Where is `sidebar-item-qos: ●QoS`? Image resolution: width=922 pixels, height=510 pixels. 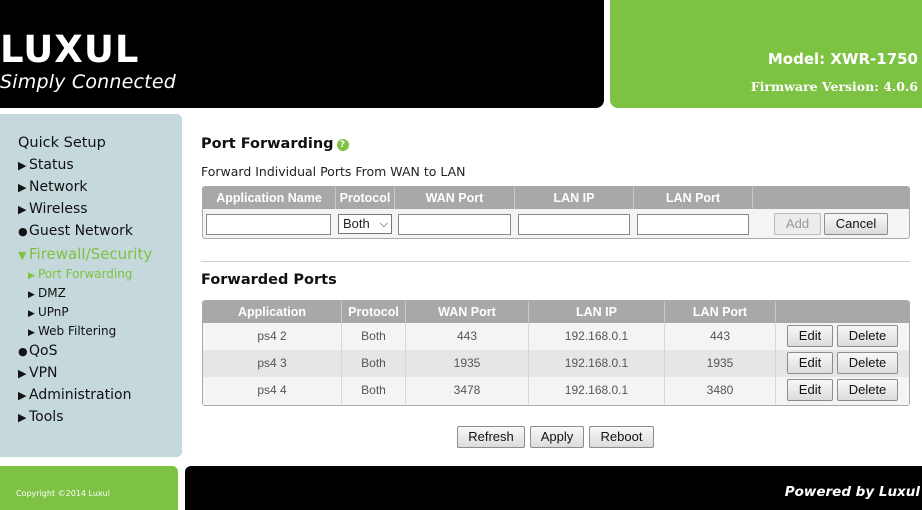 sidebar-item-qos: ●QoS is located at coordinates (37, 351).